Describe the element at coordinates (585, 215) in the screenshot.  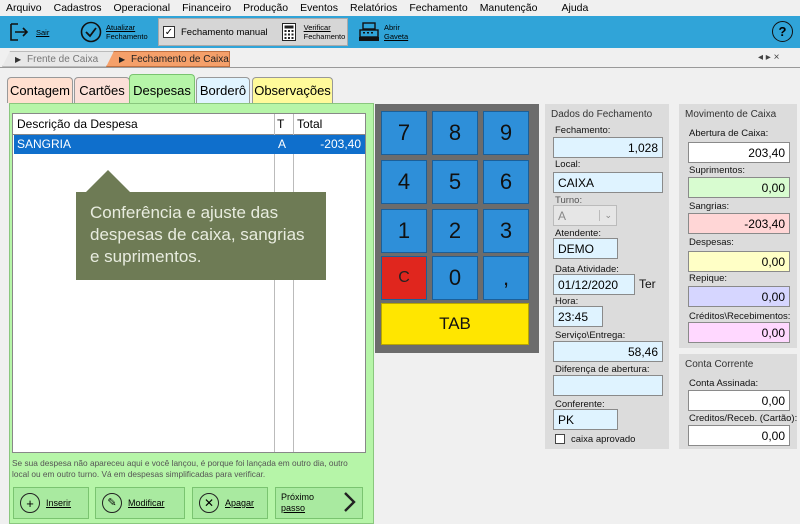
I see `turno-select: A ⌄` at that location.